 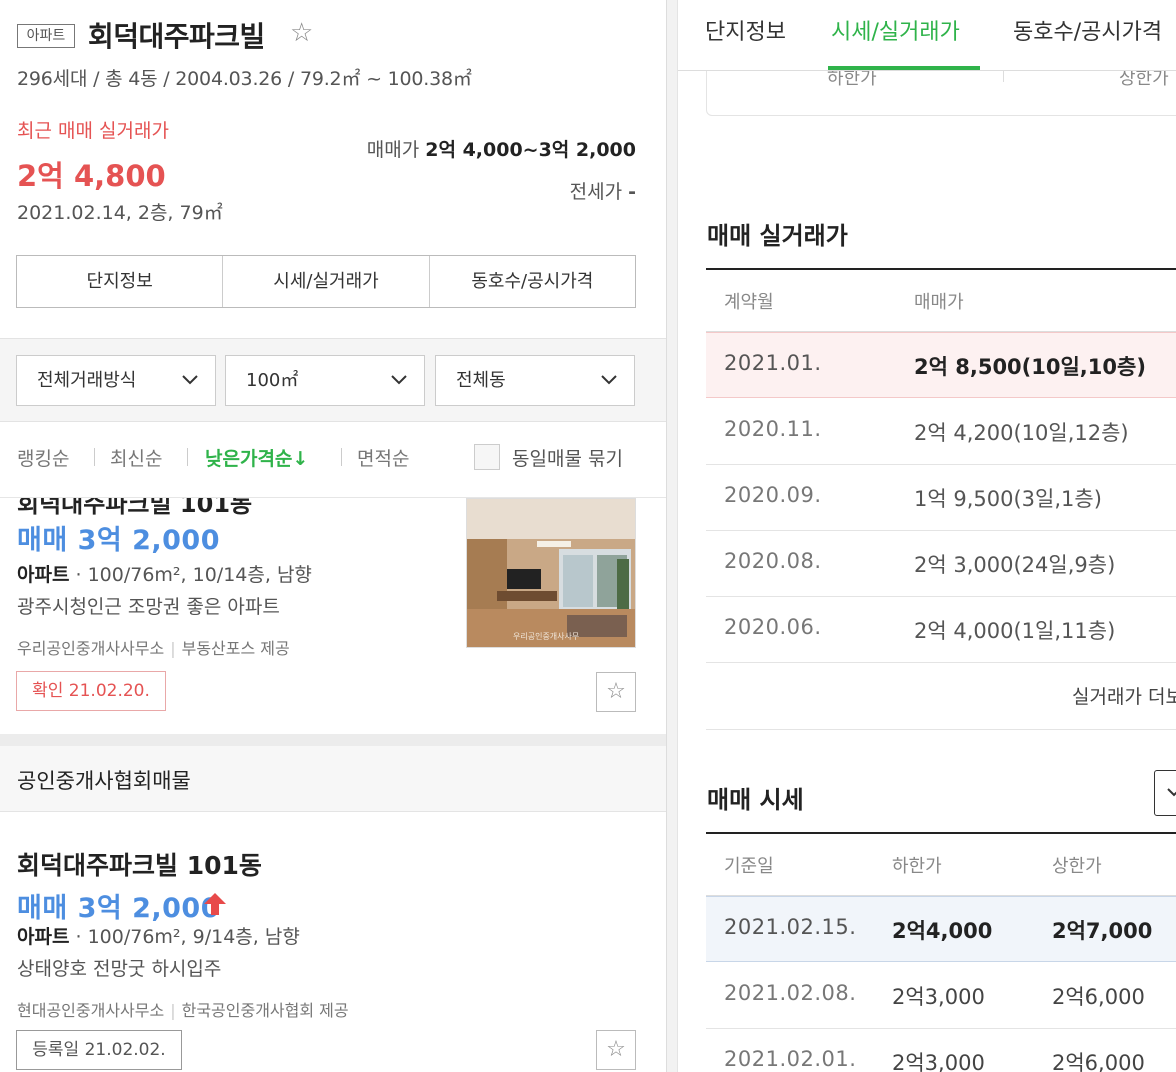 What do you see at coordinates (119, 969) in the screenshot?
I see `listing-description: 상태양호 전망굿 하시입주` at bounding box center [119, 969].